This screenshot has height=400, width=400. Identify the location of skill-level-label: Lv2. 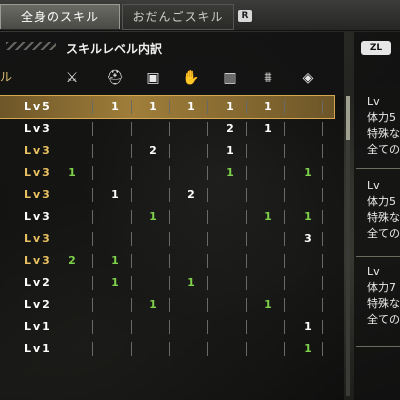
(38, 304).